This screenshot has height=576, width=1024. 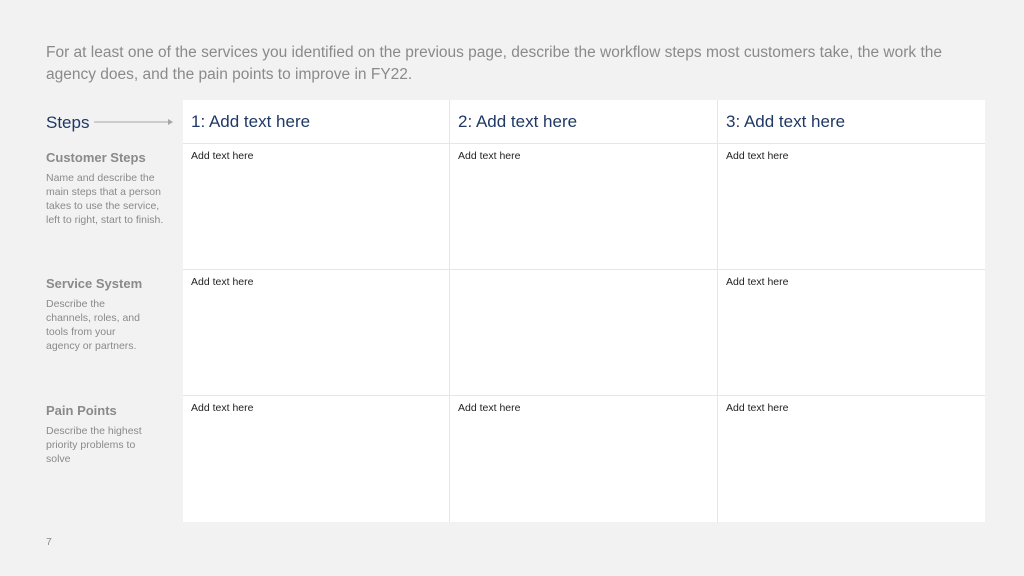 What do you see at coordinates (584, 459) in the screenshot?
I see `cell-pain-points-2: Add text here` at bounding box center [584, 459].